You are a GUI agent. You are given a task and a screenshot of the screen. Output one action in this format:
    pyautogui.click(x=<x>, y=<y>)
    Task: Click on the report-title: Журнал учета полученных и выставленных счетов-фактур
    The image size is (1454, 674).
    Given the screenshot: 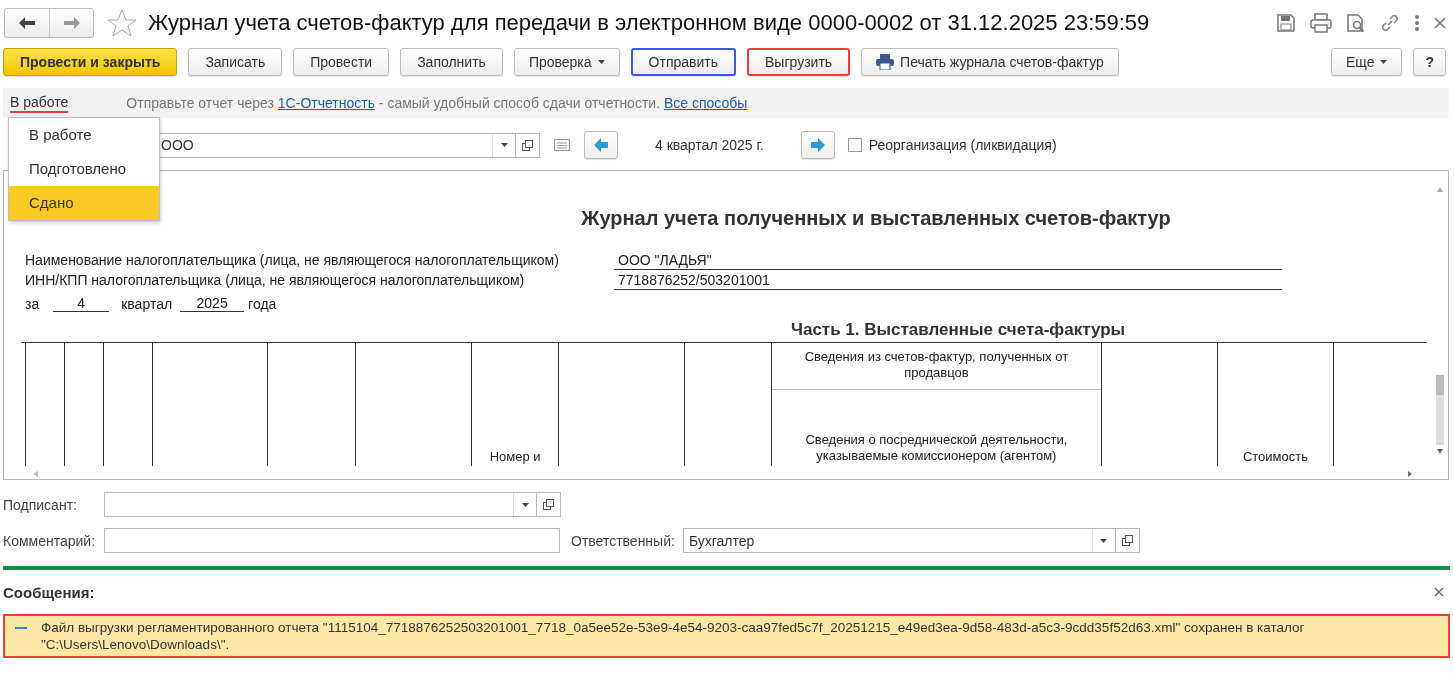 What is the action you would take?
    pyautogui.click(x=876, y=218)
    